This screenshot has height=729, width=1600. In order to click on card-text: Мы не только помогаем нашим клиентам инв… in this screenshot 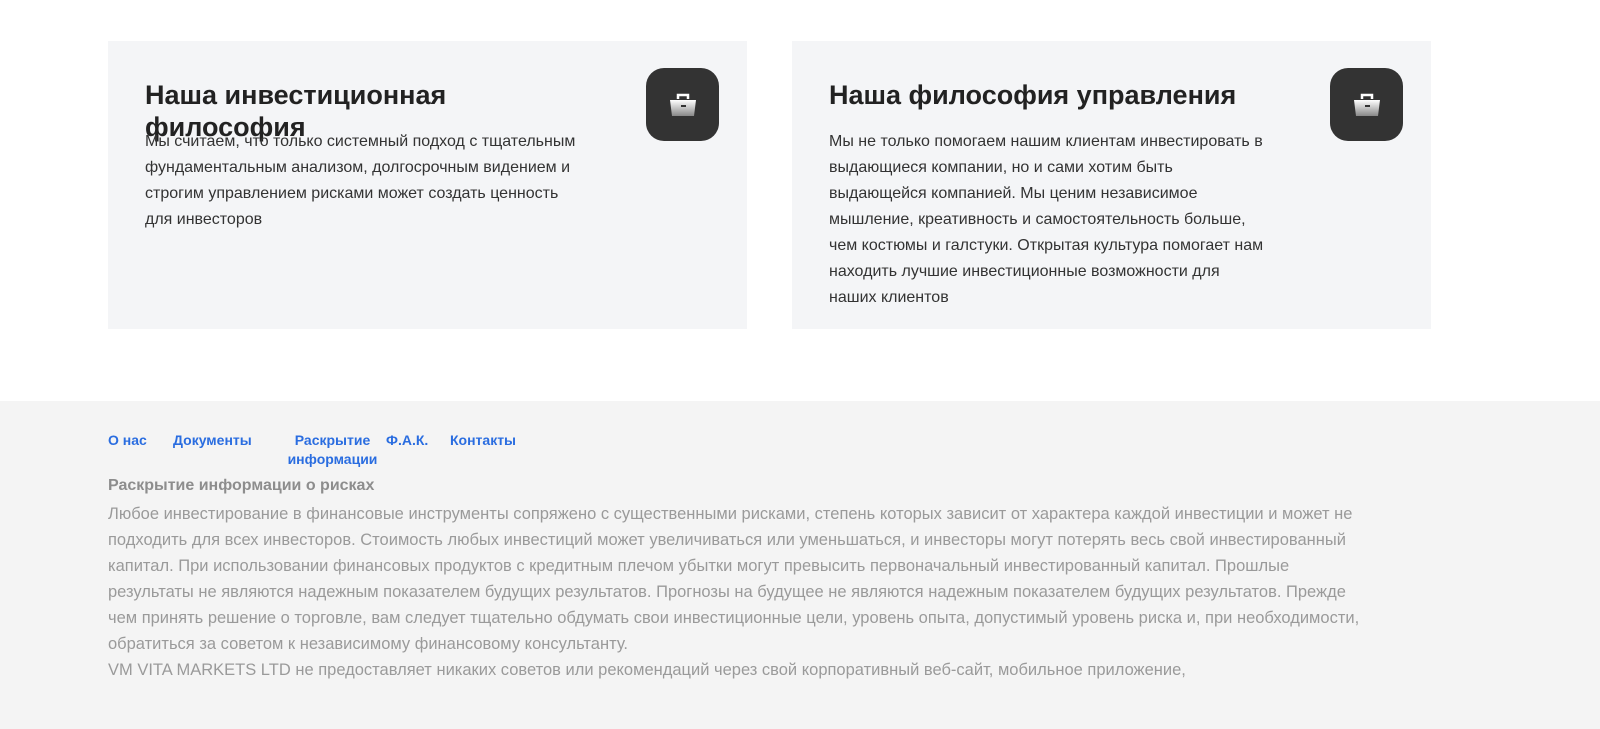, I will do `click(1046, 219)`.